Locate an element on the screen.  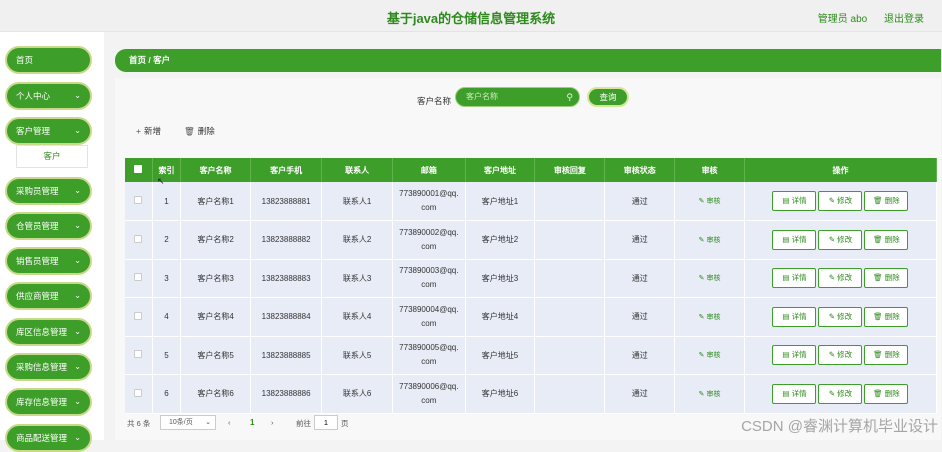
sidebar-item: 个人中心⌄ is located at coordinates (48, 96).